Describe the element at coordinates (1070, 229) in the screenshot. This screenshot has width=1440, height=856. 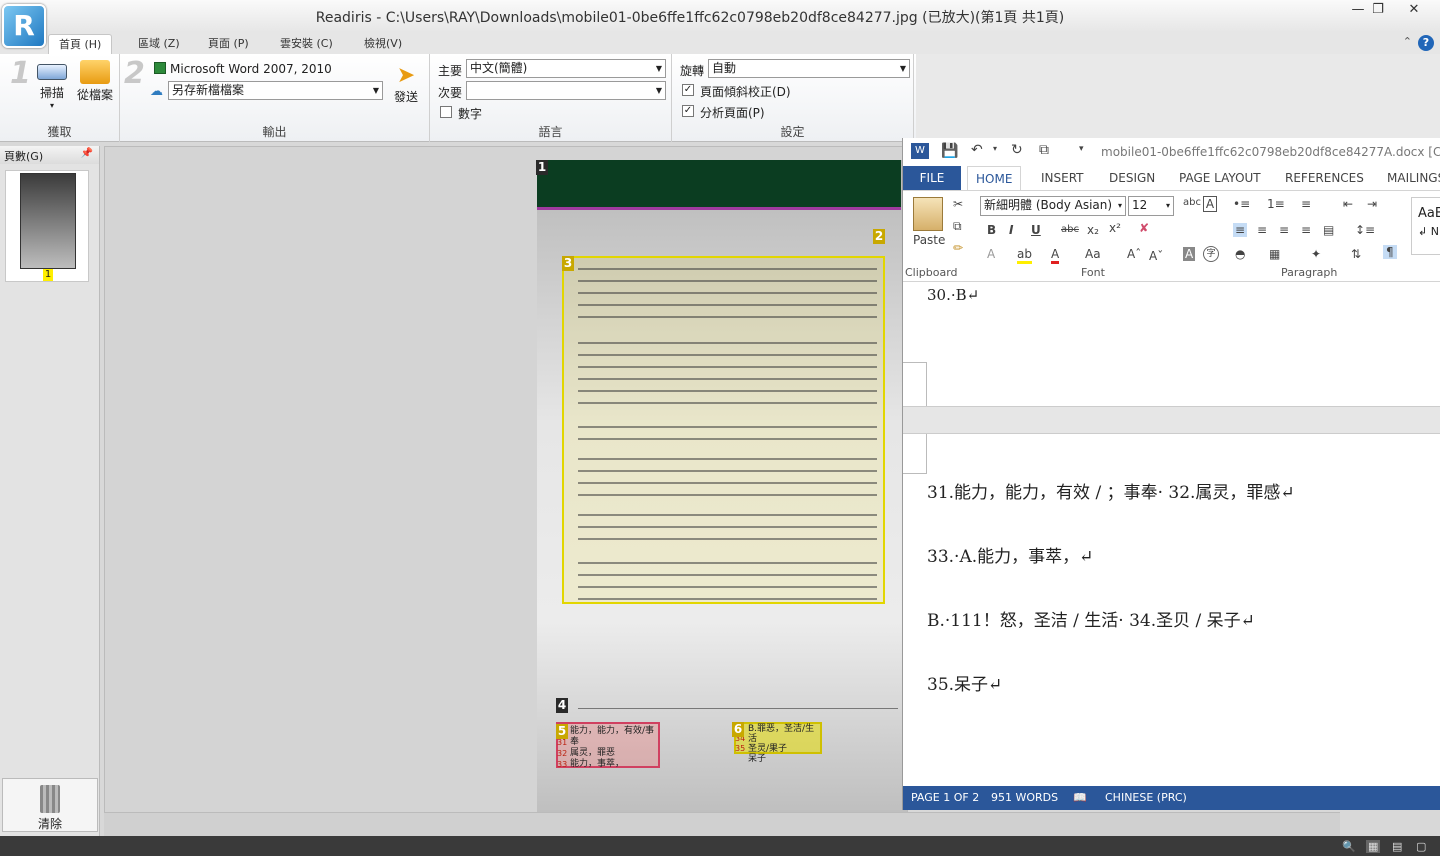
I see `strikethrough-icon: abc` at that location.